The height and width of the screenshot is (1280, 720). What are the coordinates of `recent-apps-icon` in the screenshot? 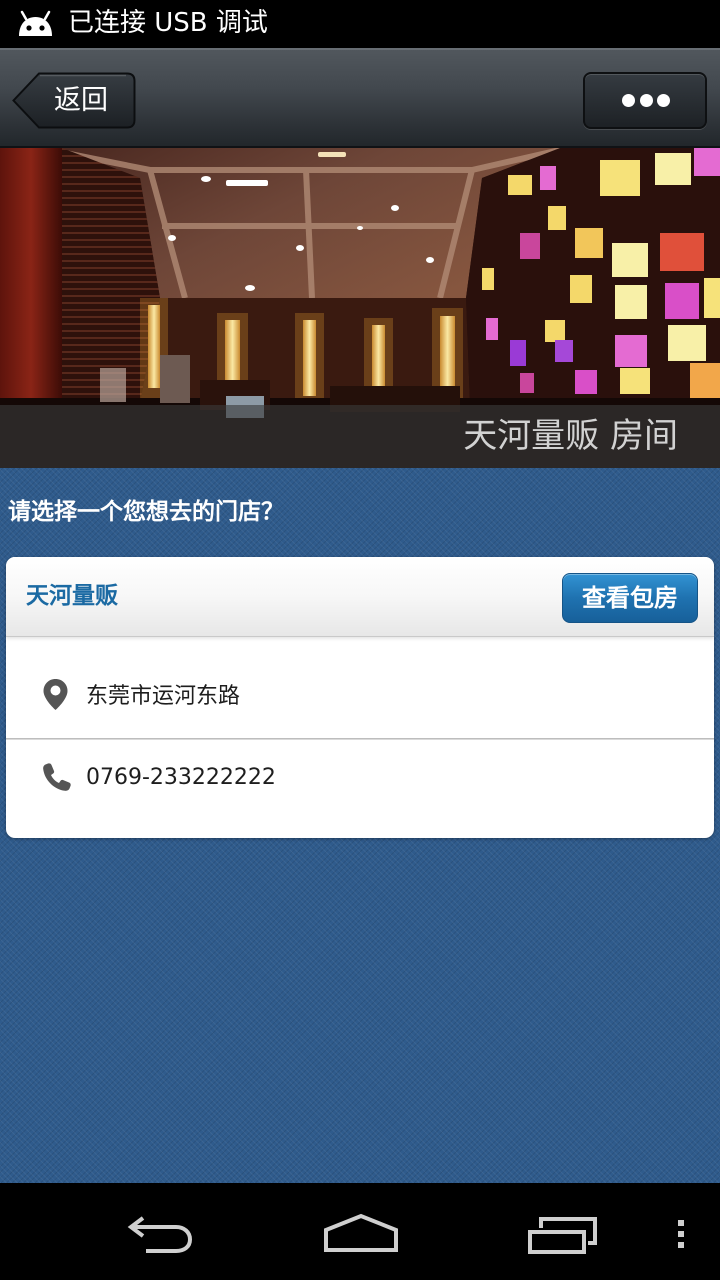 It's located at (562, 1235).